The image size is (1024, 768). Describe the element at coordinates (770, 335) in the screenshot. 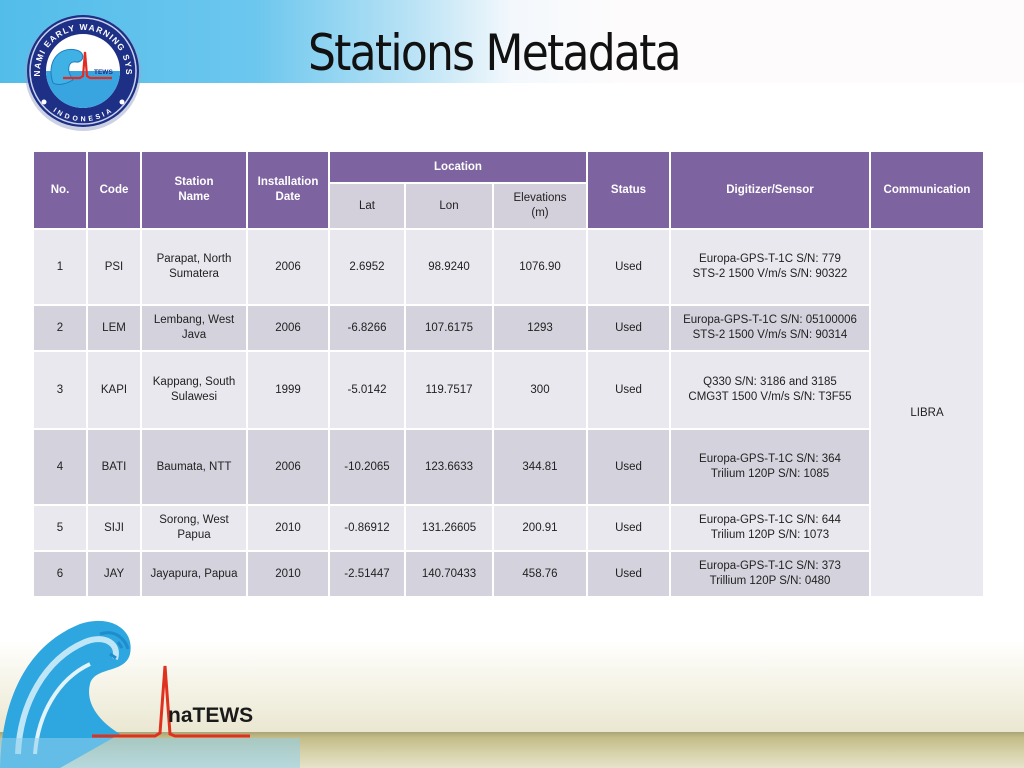

I see `cell-digitizer-sensor-line: STS-2 1500 V/m/s S/N: 90314` at that location.